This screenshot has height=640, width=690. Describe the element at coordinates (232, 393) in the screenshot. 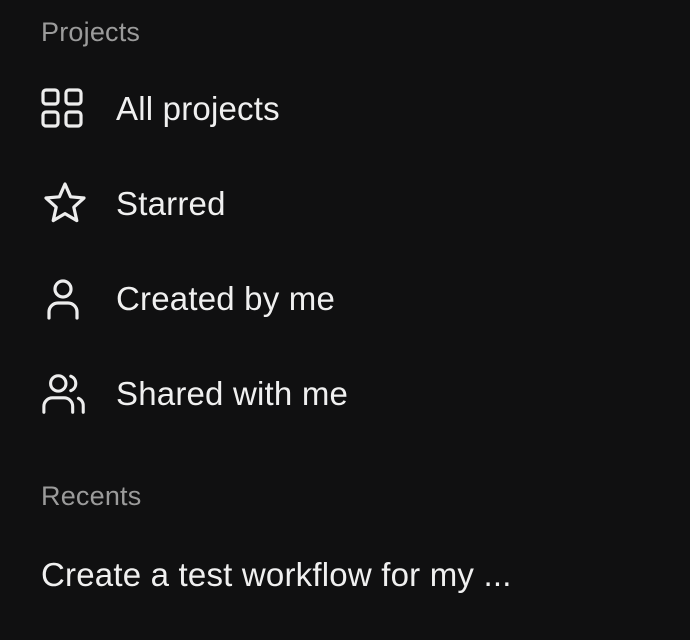

I see `sidebar-item-label: Shared with me` at that location.